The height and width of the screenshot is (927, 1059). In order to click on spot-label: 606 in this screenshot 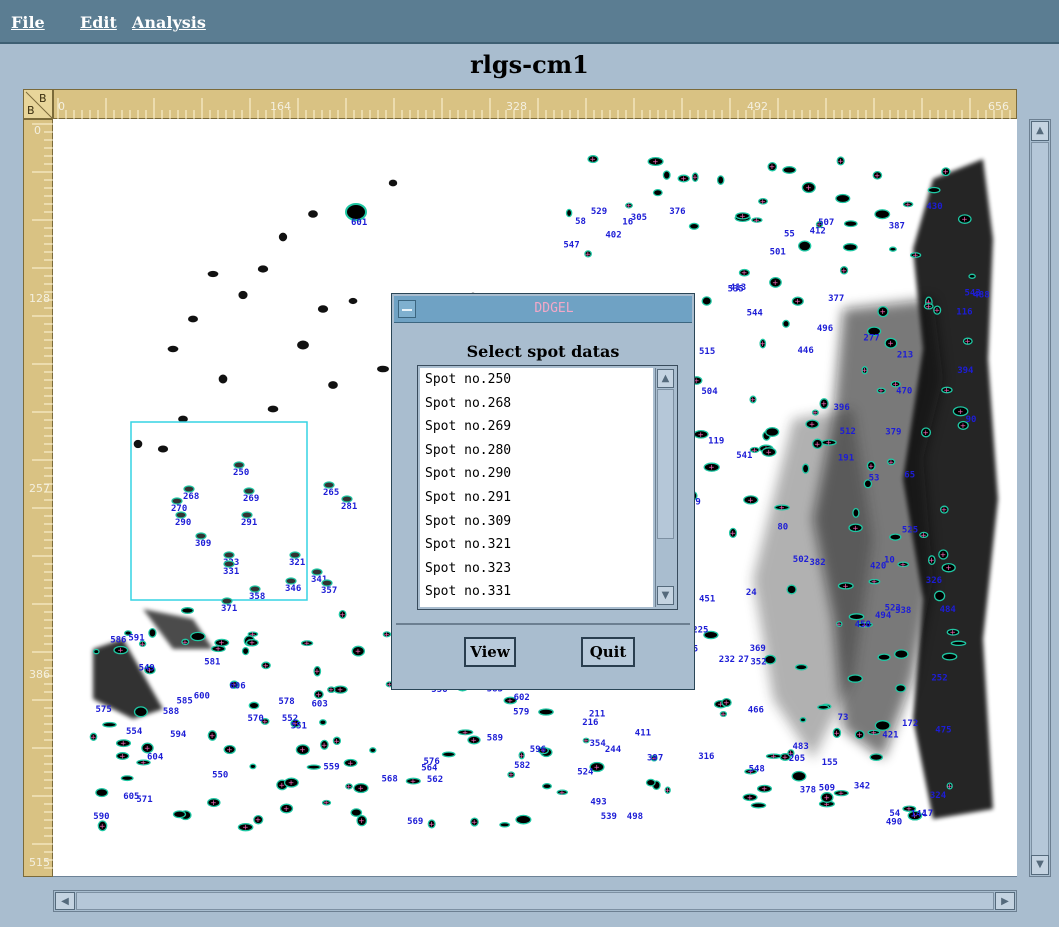, I will do `click(237, 686)`.